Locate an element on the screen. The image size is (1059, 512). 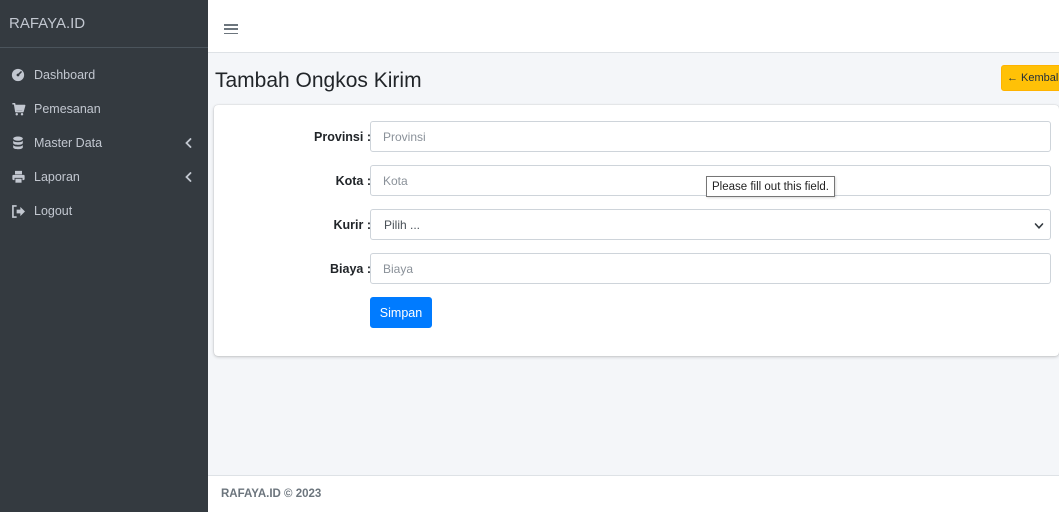
sidebar-item-dashboard: Dashboard is located at coordinates (104, 75).